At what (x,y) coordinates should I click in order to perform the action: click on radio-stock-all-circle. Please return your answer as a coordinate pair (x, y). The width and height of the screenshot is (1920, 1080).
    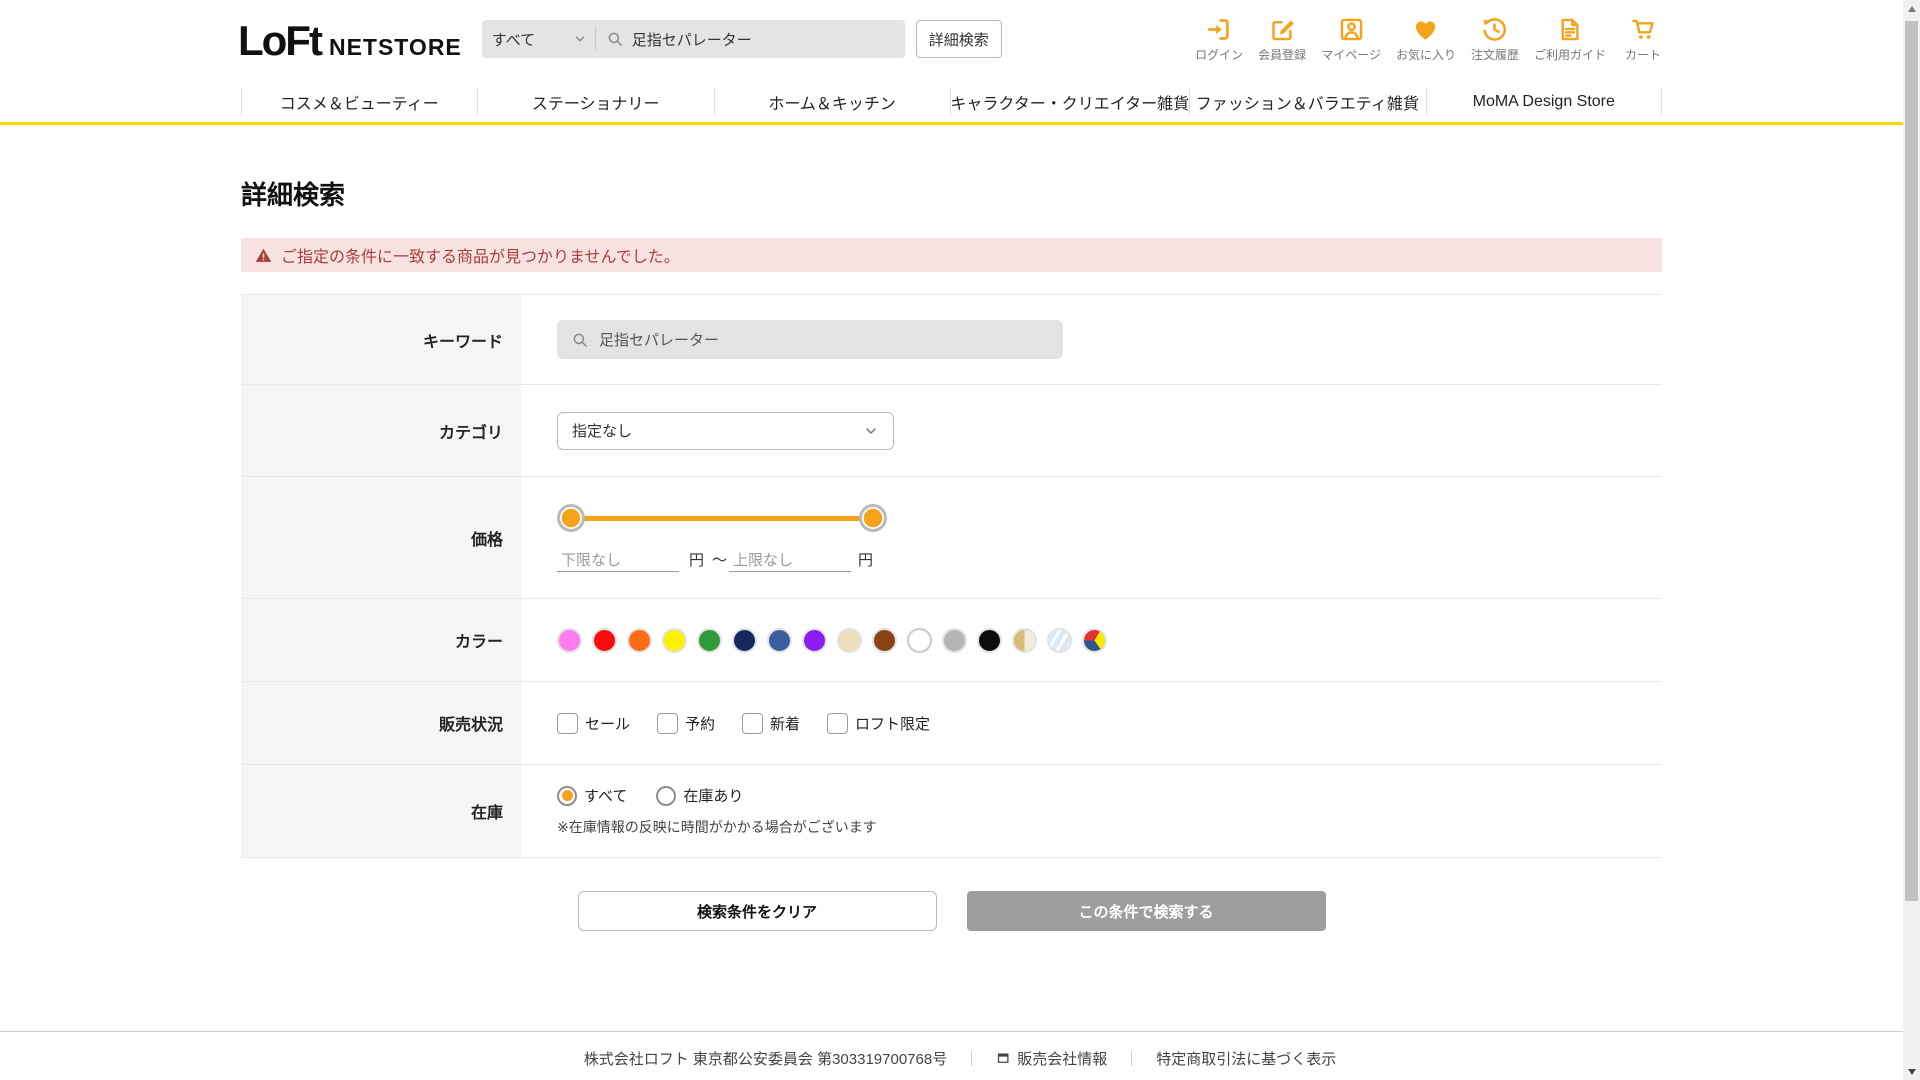
    Looking at the image, I should click on (567, 795).